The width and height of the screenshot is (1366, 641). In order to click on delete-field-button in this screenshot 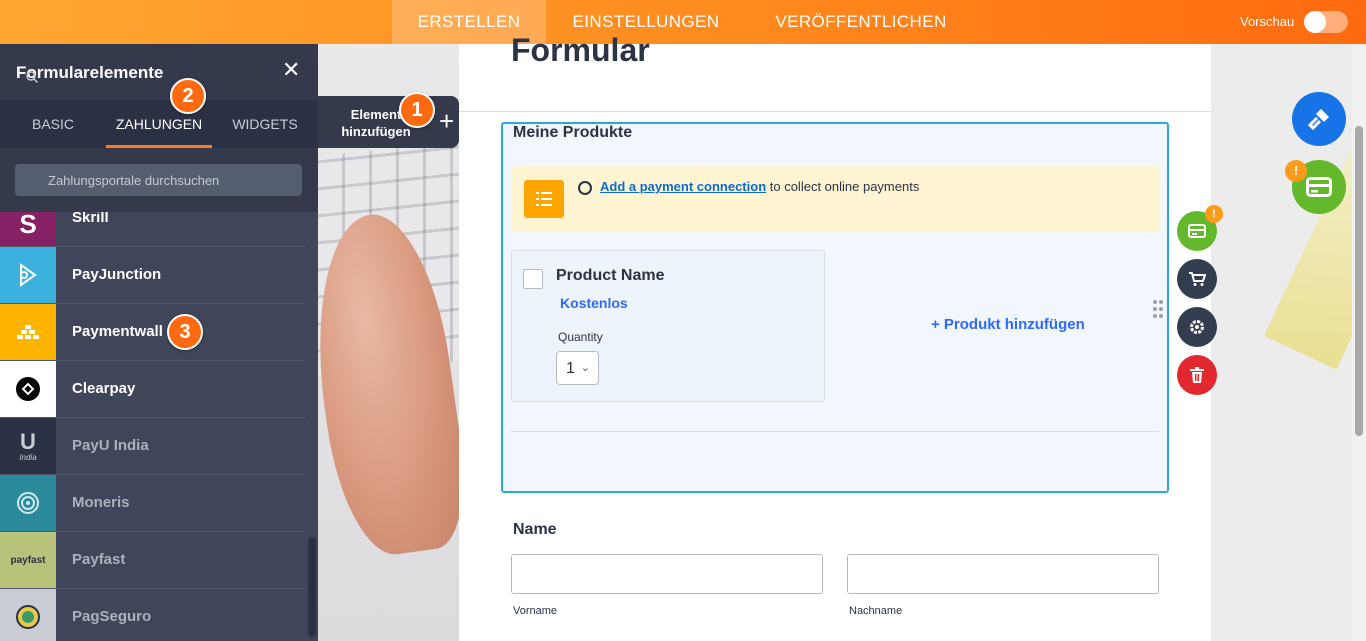, I will do `click(1197, 375)`.